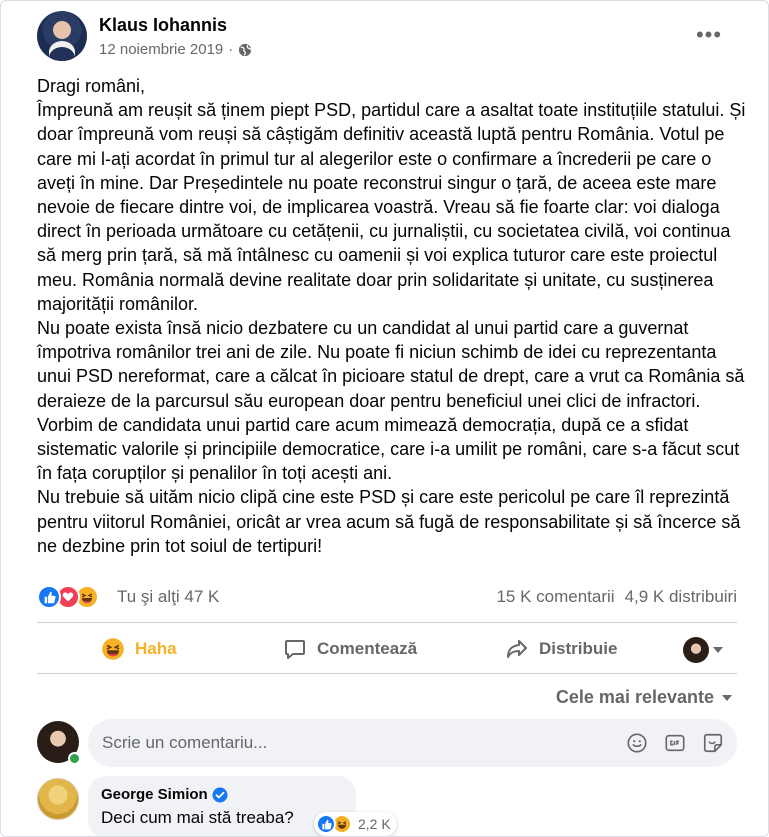 The height and width of the screenshot is (837, 769). Describe the element at coordinates (156, 648) in the screenshot. I see `haha-label: Haha` at that location.